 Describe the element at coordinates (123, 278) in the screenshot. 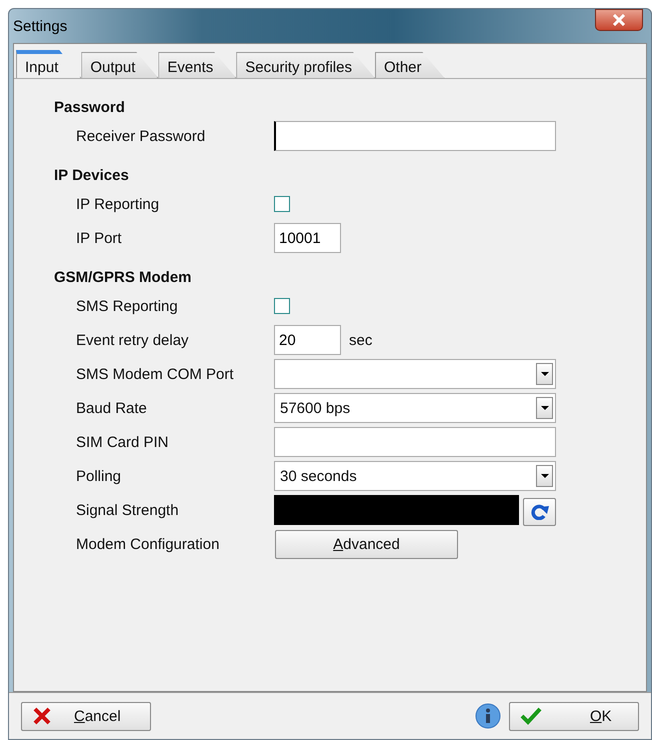

I see `section-heading: GSM/GPRS Modem` at that location.